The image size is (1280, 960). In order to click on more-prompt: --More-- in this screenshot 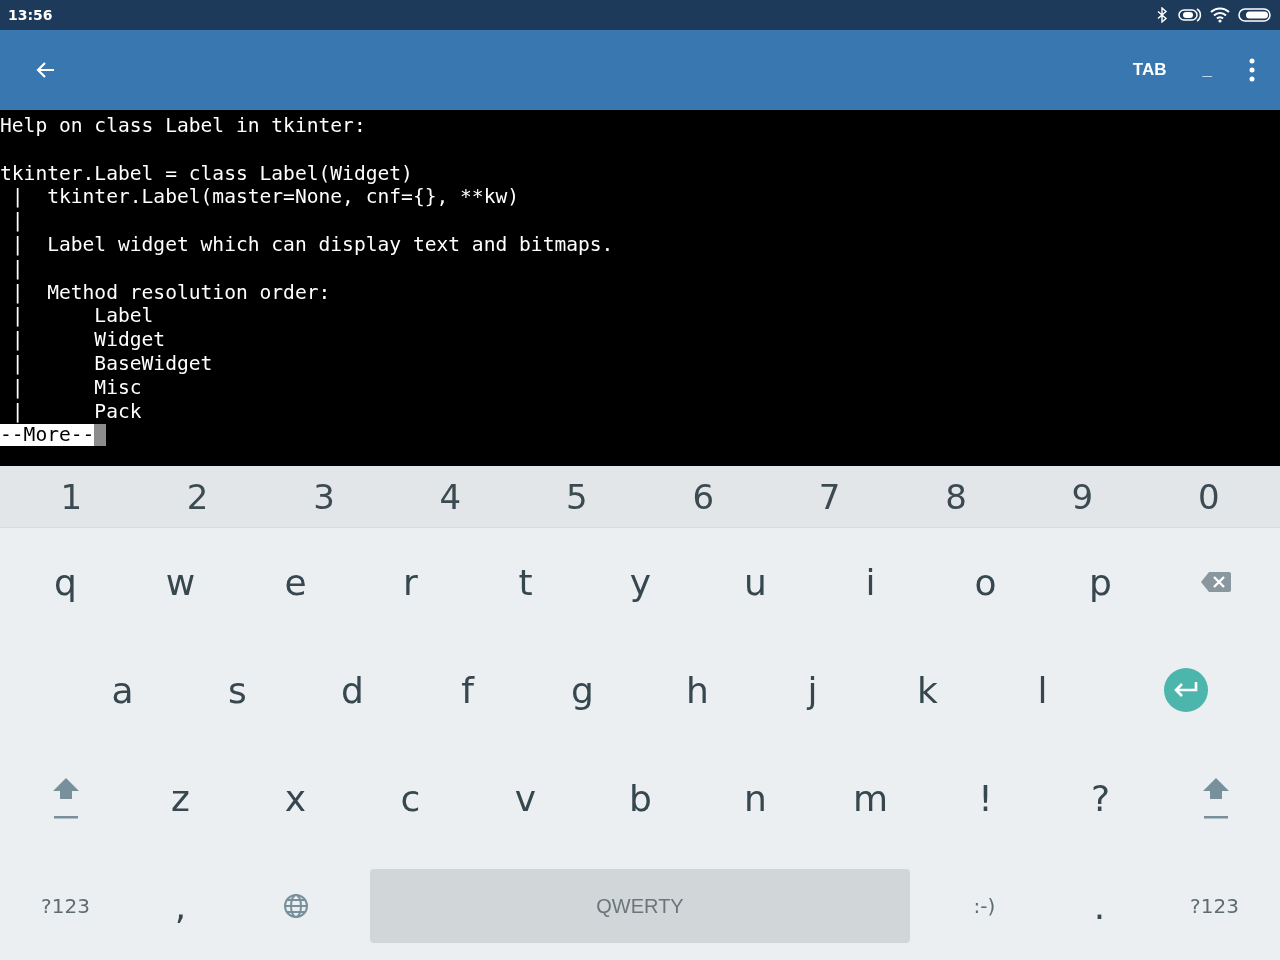, I will do `click(47, 435)`.